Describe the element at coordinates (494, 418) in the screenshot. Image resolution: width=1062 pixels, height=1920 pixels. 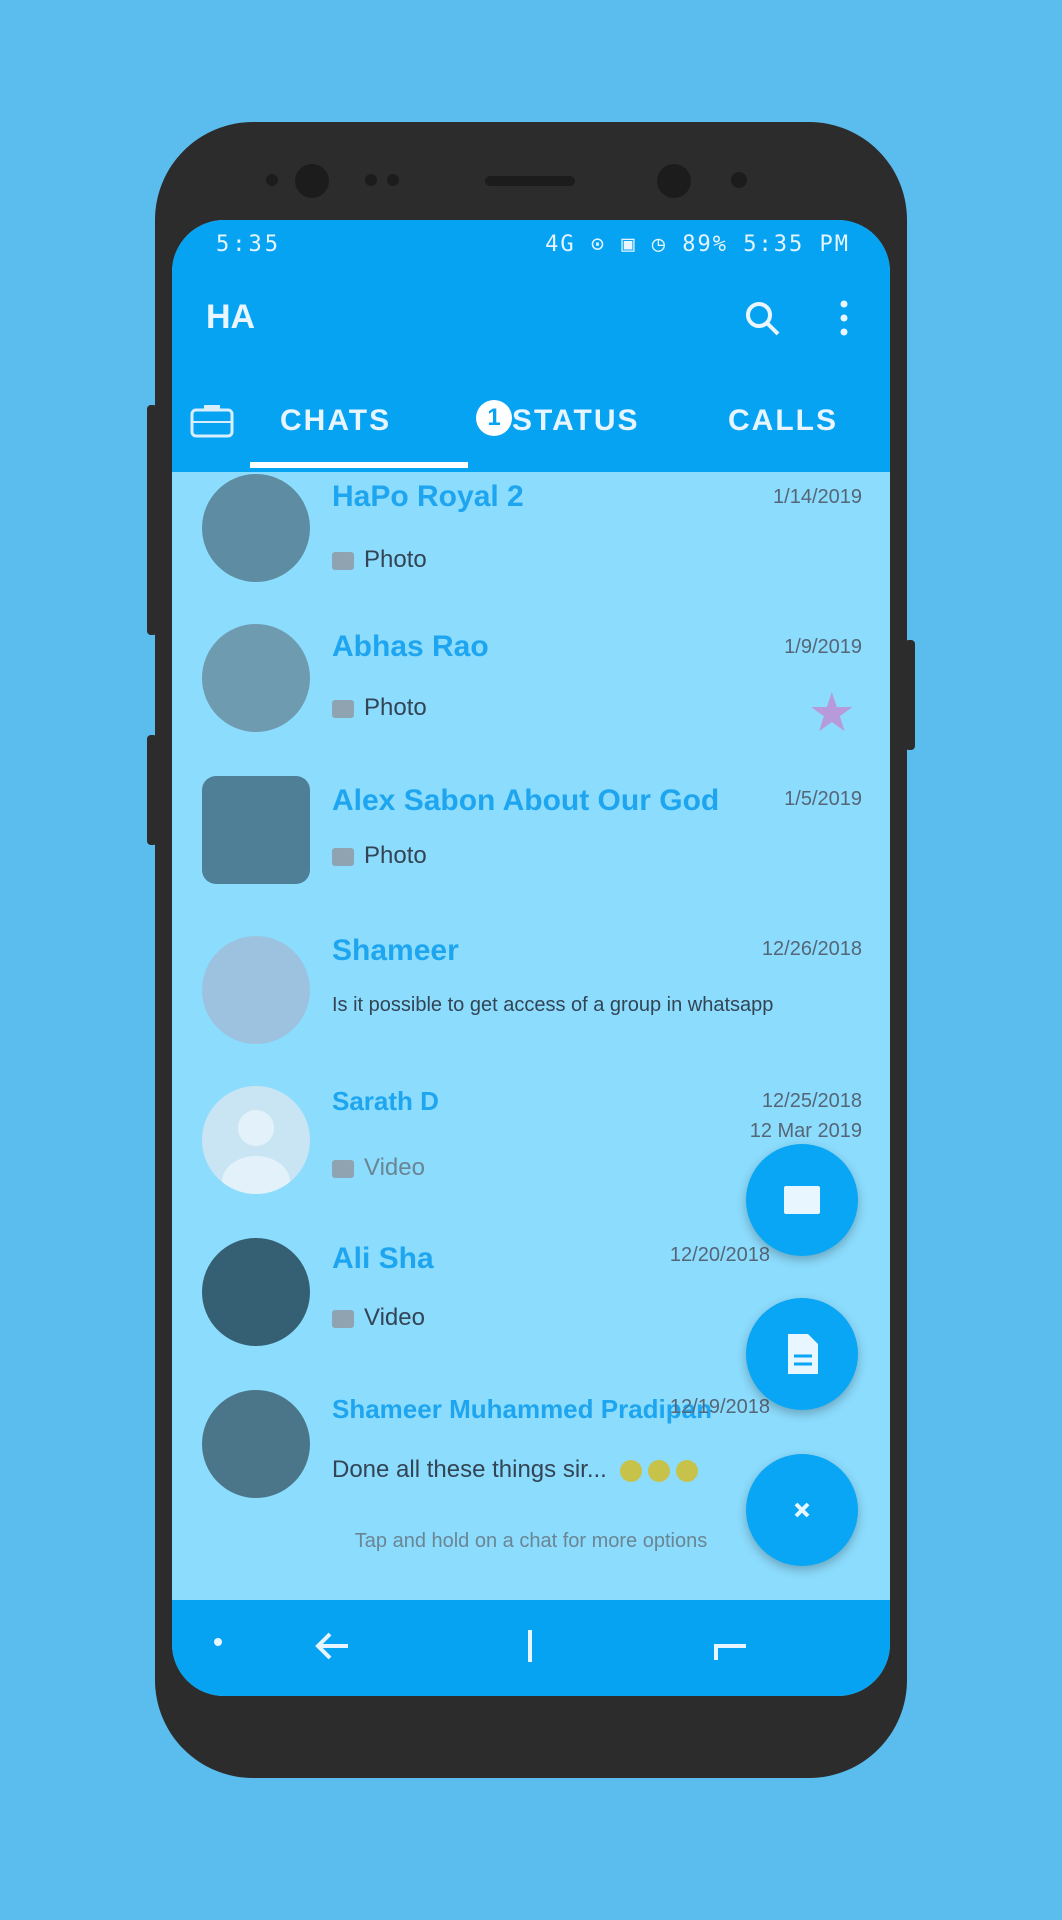
I see `chats-unread-badge: 1` at that location.